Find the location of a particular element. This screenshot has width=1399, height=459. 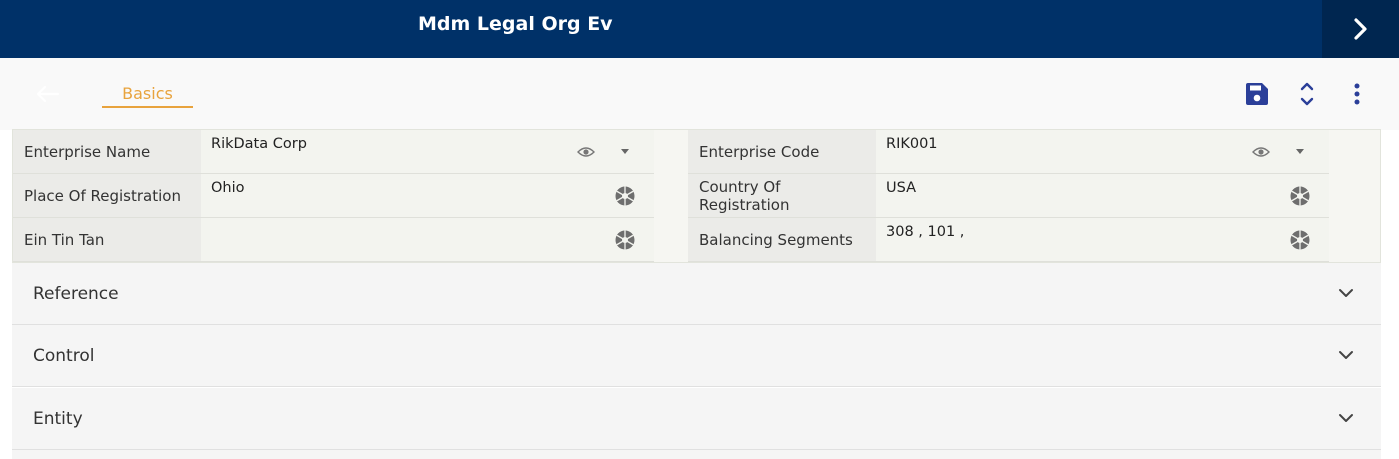

enterprise-code-label: Enterprise Code is located at coordinates (759, 152).